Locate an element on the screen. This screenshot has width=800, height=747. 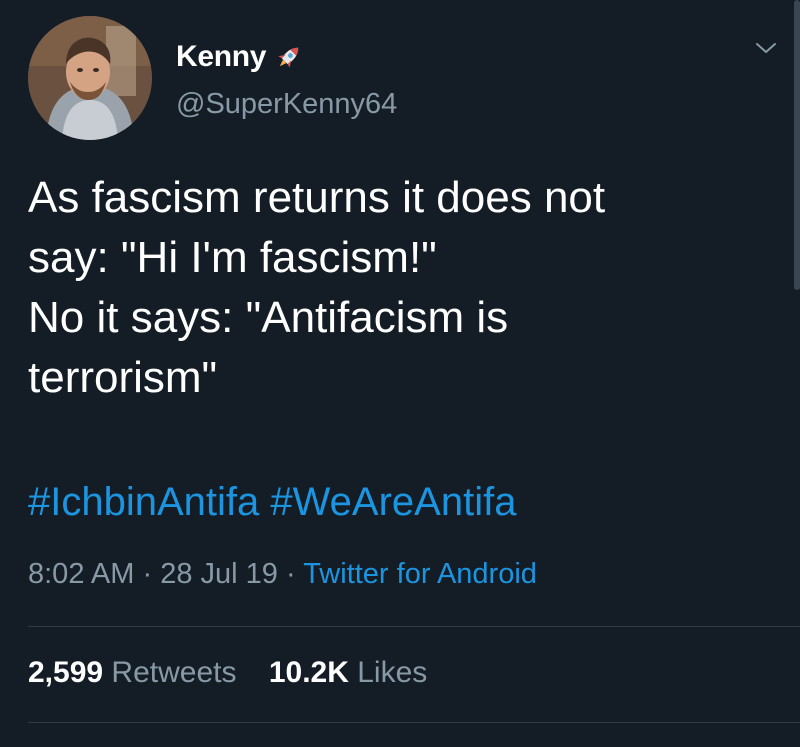
hashtag-link: #IchbinAntifa is located at coordinates (143, 502).